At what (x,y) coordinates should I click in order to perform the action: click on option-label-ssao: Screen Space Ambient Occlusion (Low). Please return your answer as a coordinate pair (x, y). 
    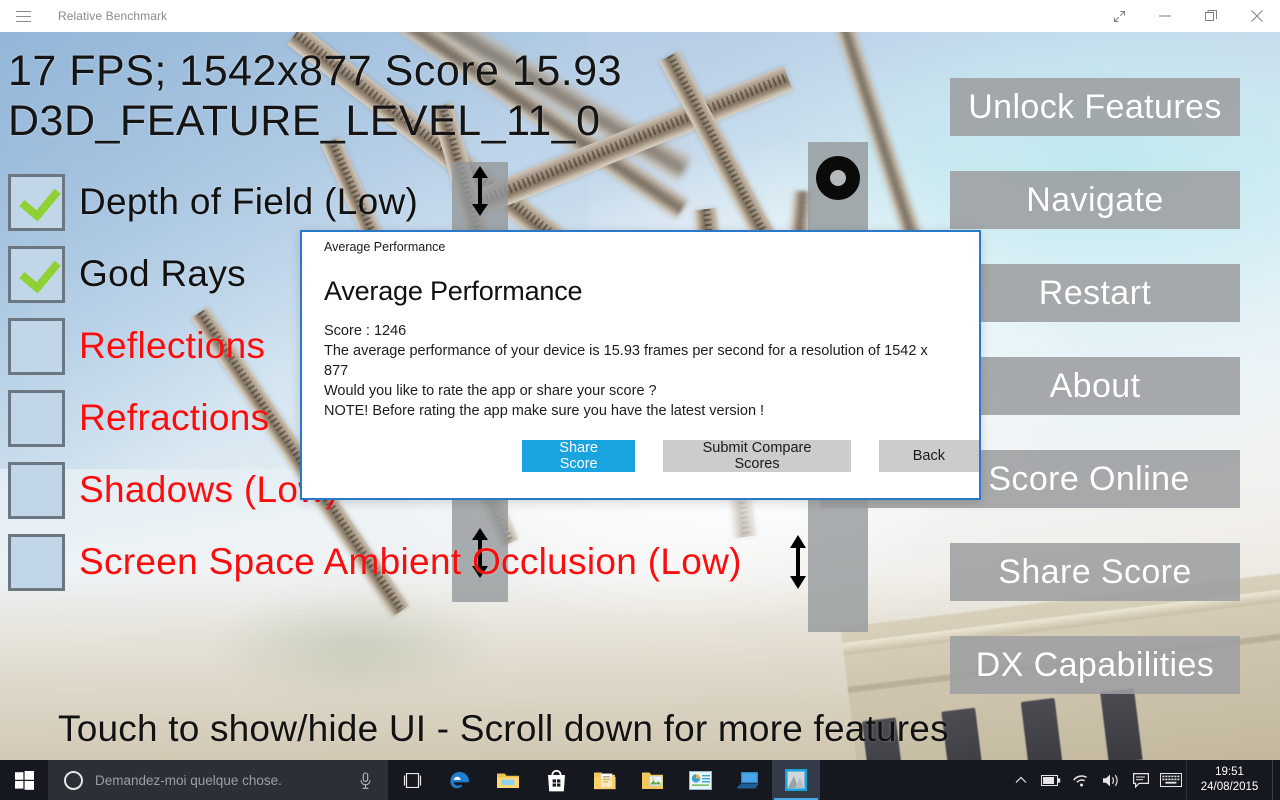
    Looking at the image, I should click on (410, 561).